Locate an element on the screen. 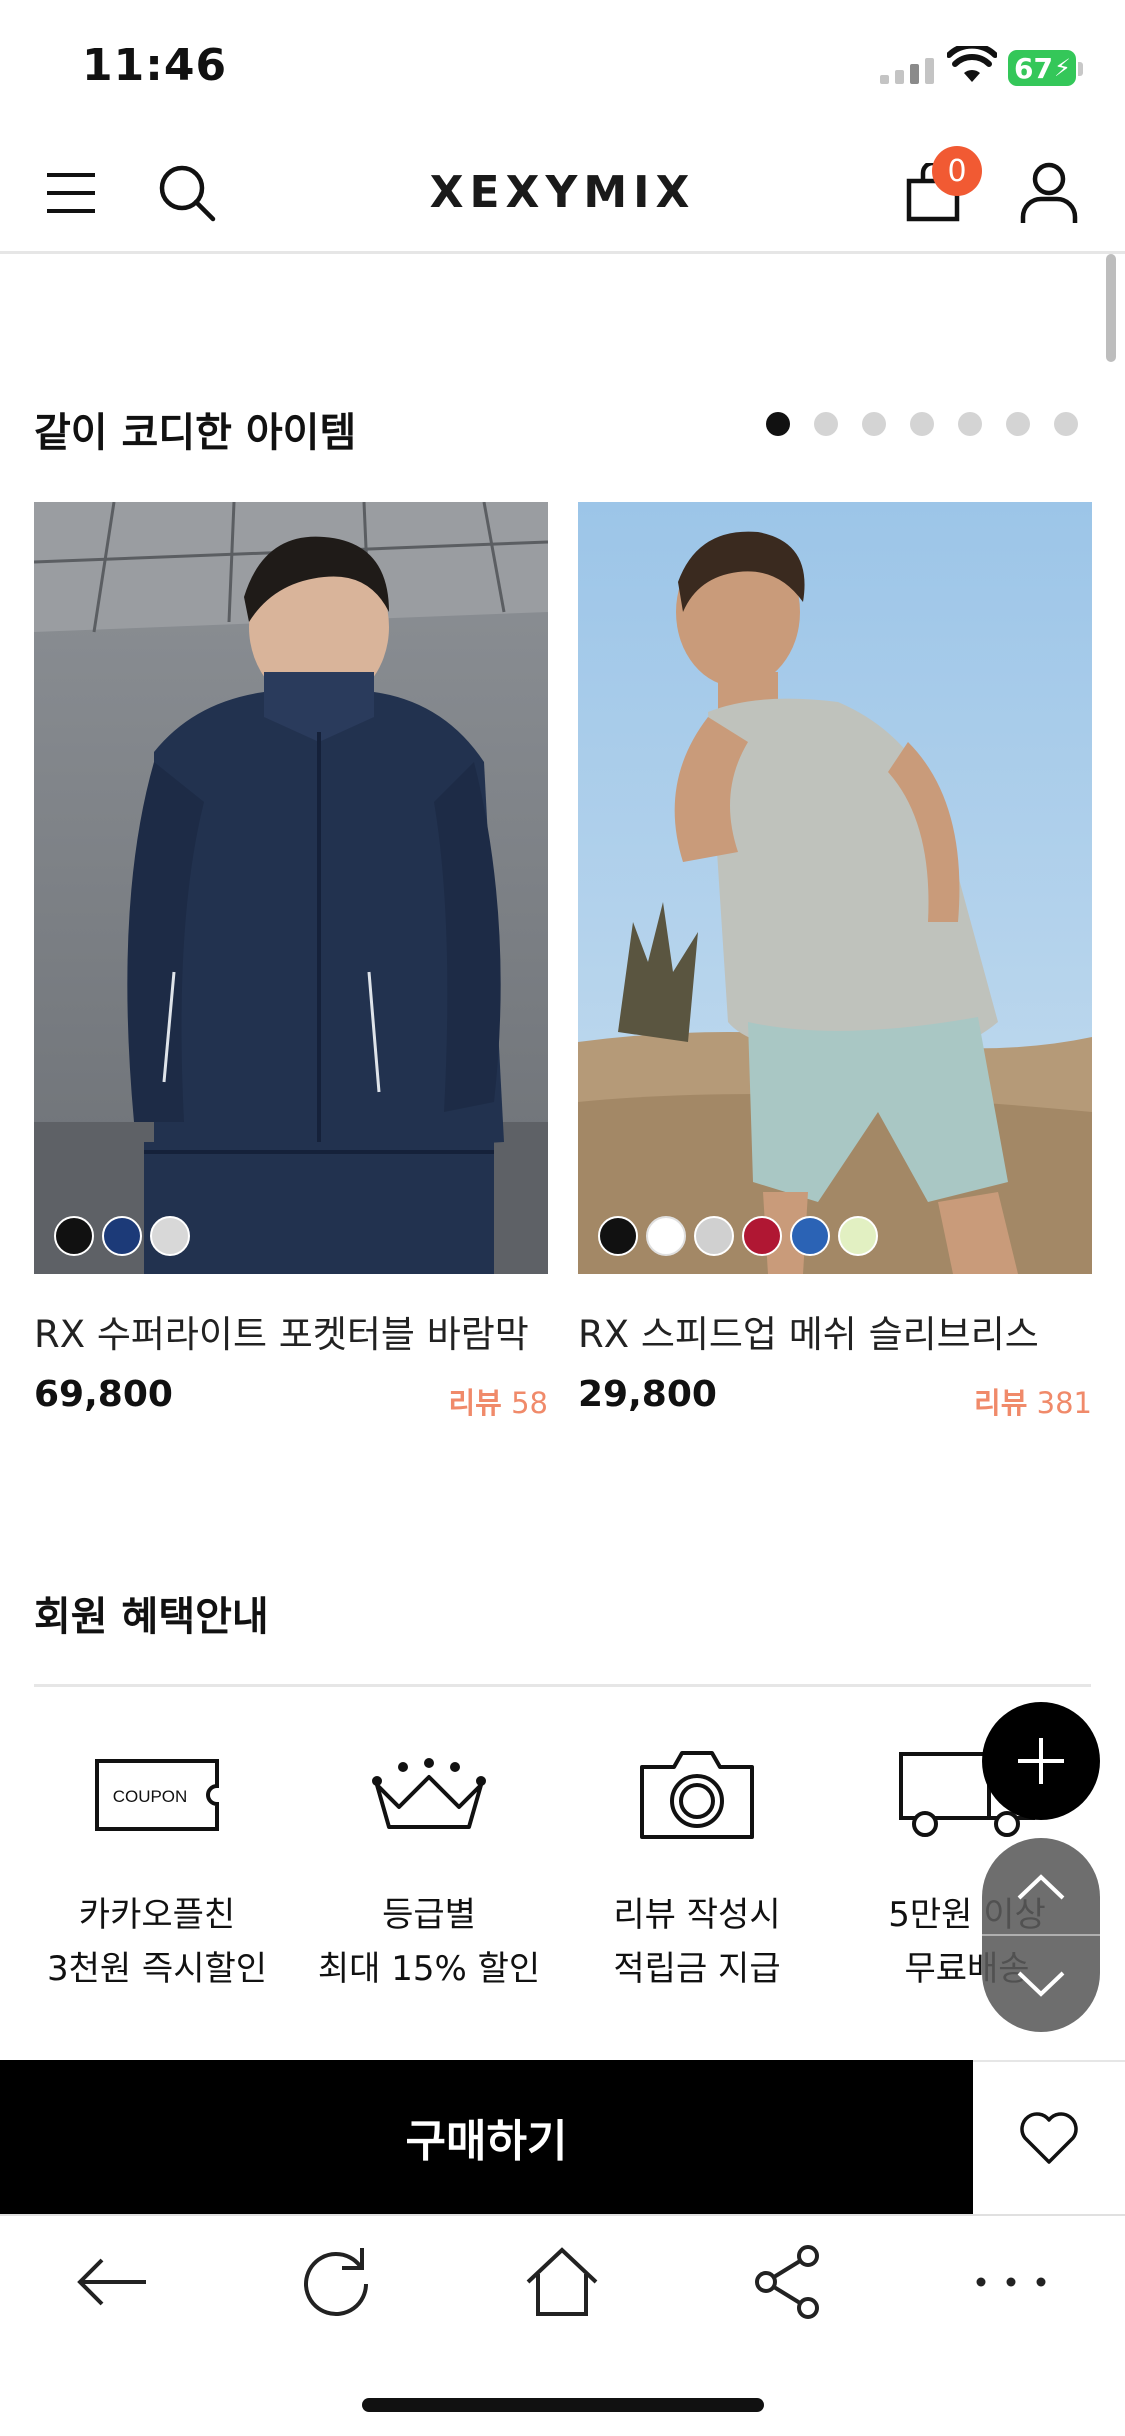 The height and width of the screenshot is (2436, 1125). scroll-bottom-button is located at coordinates (1041, 1983).